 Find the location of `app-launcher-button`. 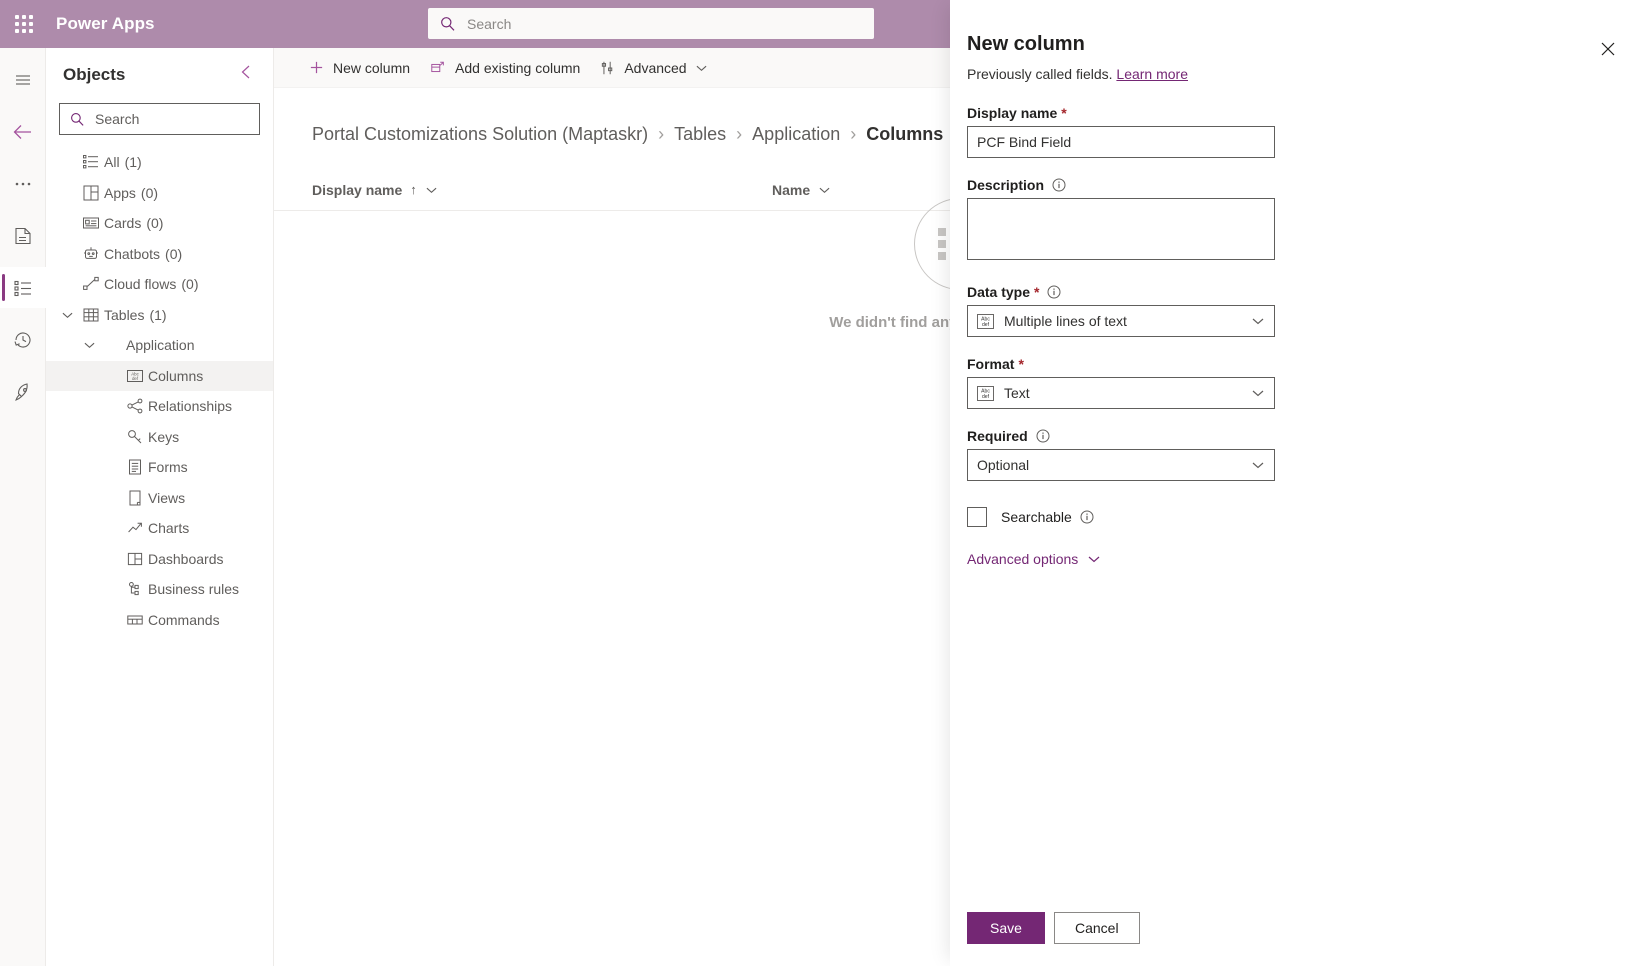

app-launcher-button is located at coordinates (24, 24).